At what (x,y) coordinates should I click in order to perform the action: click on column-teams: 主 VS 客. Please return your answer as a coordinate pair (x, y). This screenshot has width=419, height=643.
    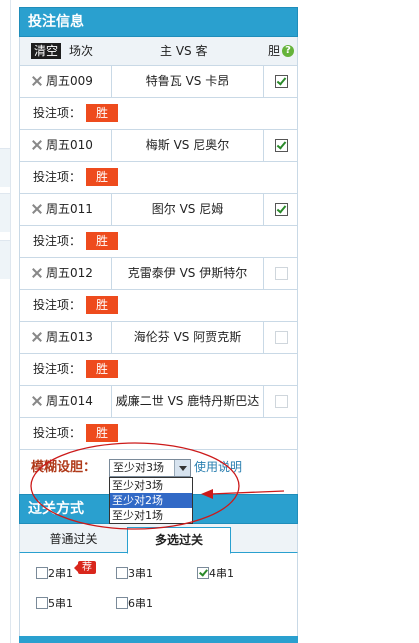
    Looking at the image, I should click on (184, 51).